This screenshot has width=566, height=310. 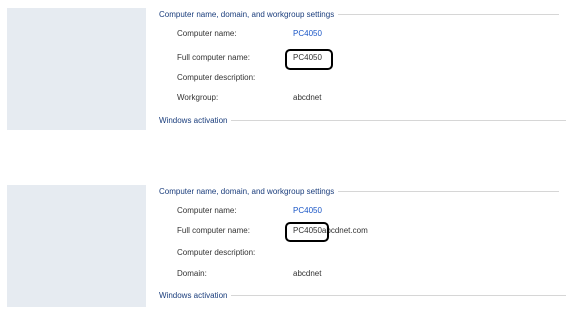 What do you see at coordinates (307, 97) in the screenshot?
I see `workgroup-value: abcdnet` at bounding box center [307, 97].